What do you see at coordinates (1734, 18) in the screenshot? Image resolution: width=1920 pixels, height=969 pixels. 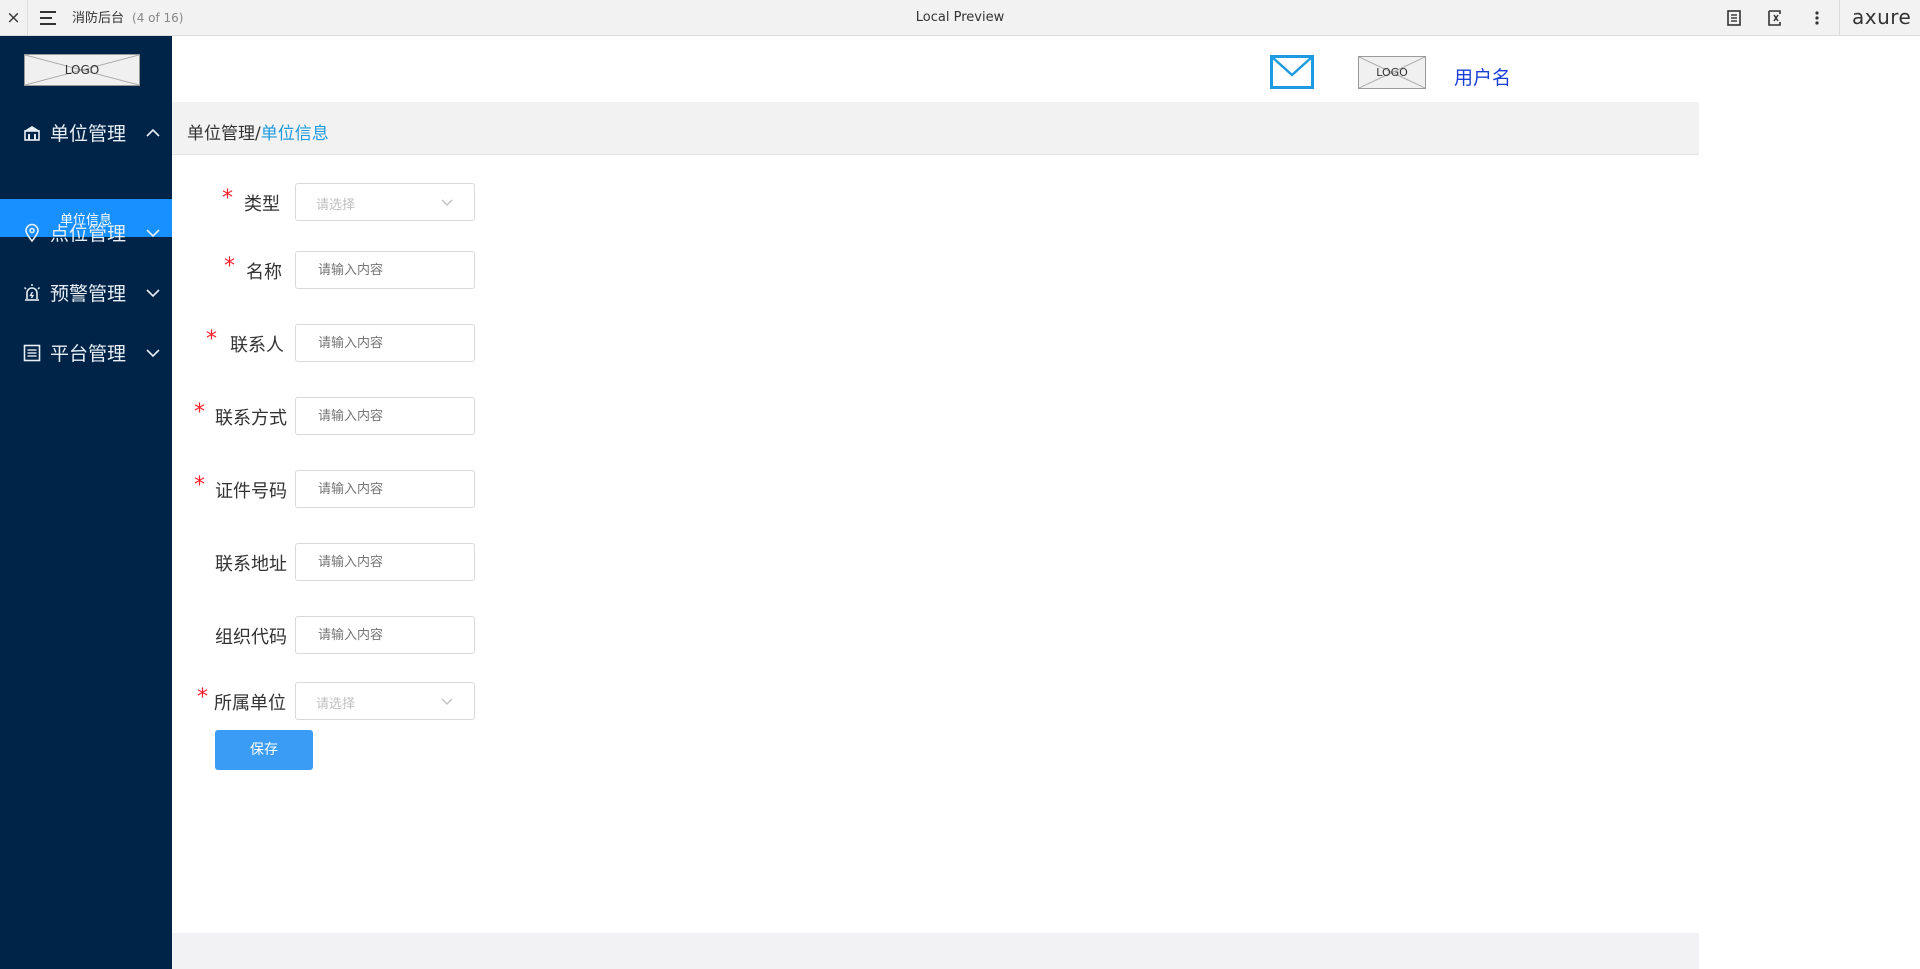 I see `notes-icon` at bounding box center [1734, 18].